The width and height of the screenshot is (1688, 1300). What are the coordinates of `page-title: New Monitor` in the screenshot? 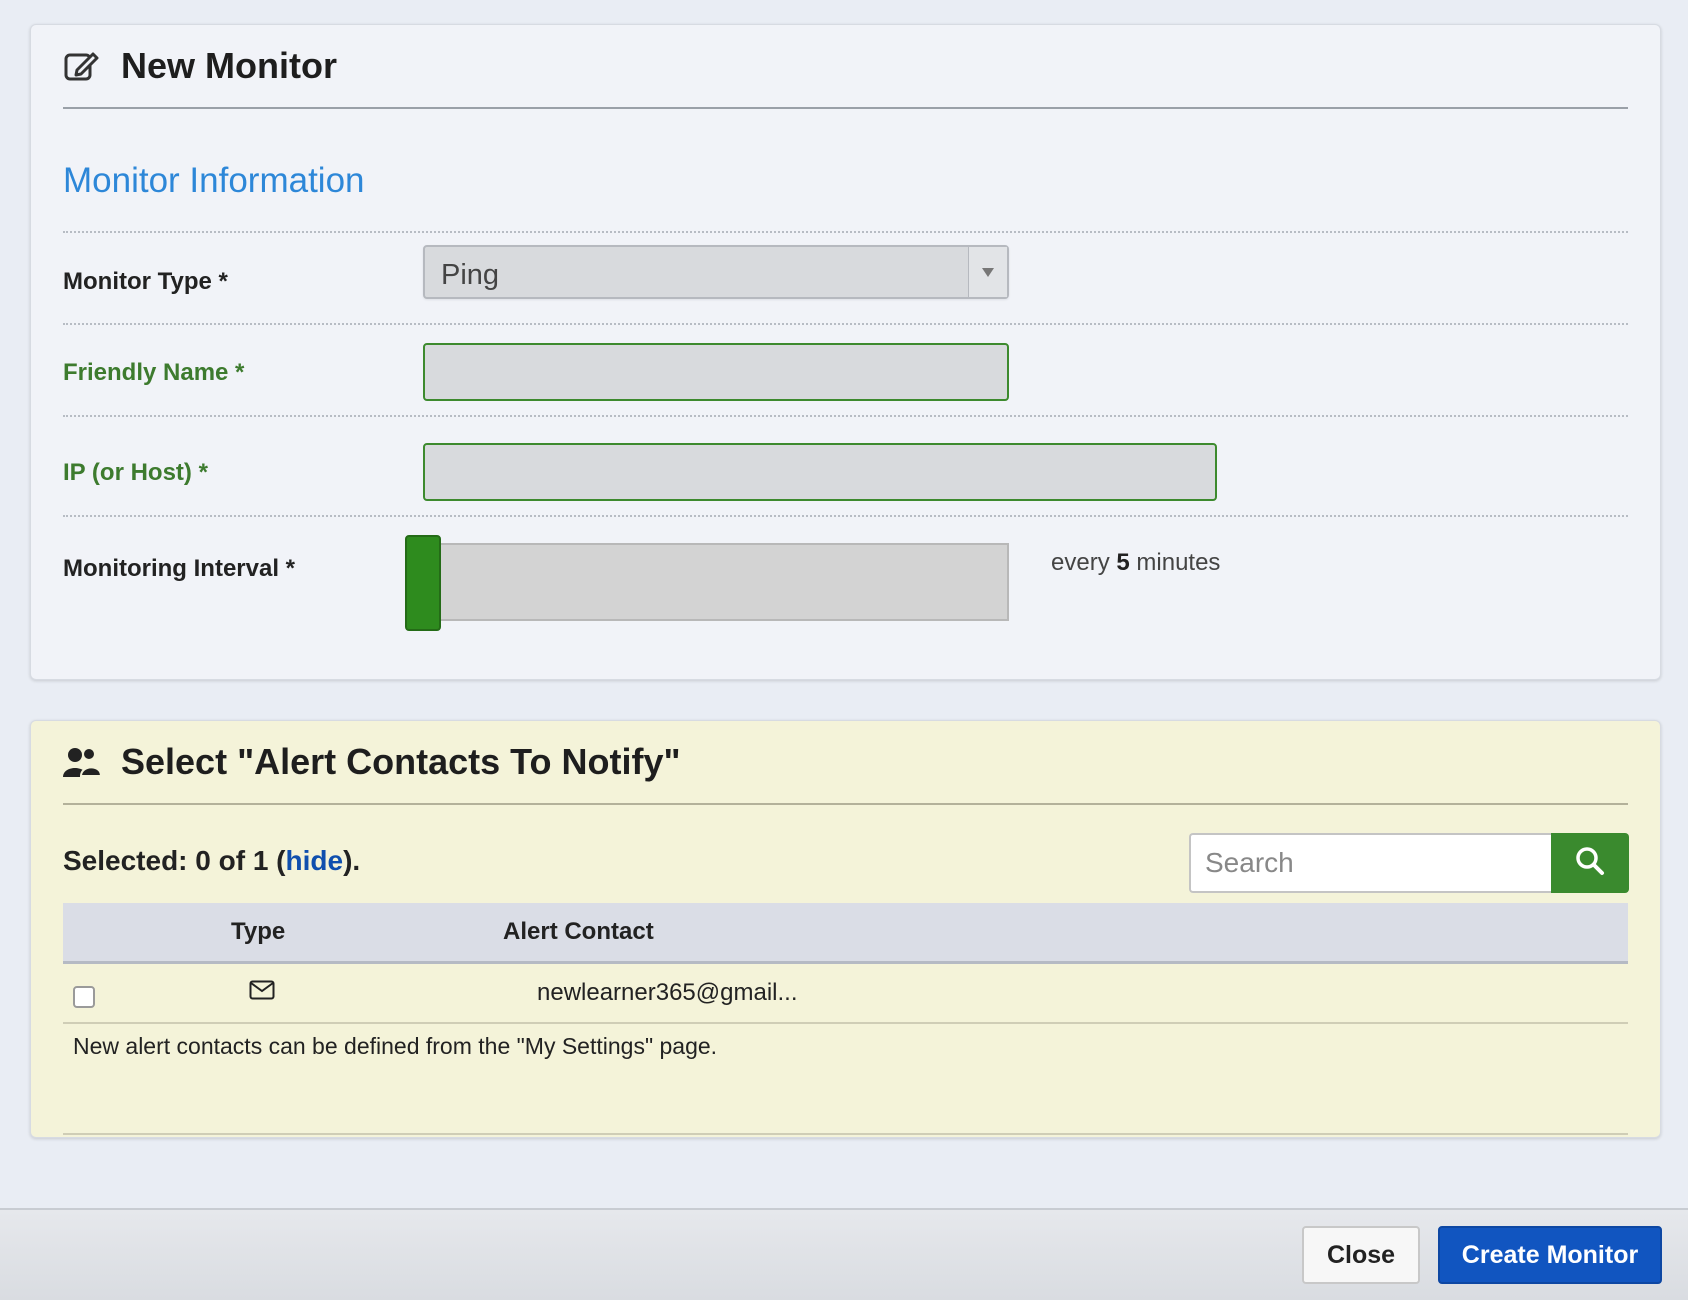 It's located at (229, 65).